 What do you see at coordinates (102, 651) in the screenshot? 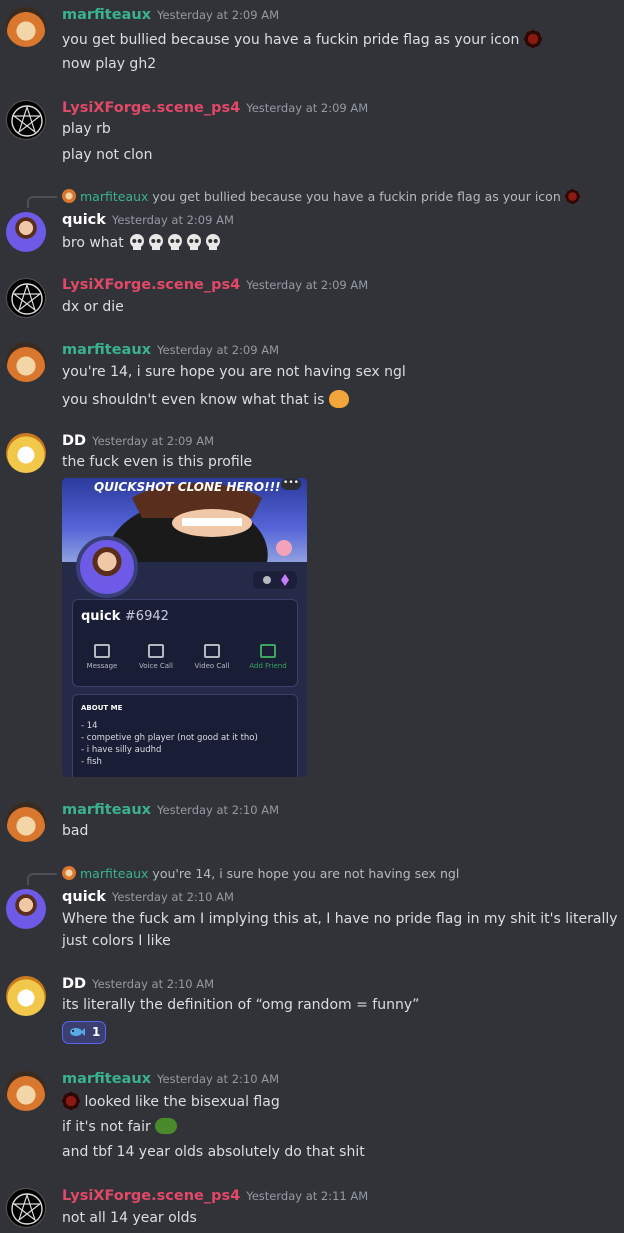
I see `chat-icon` at bounding box center [102, 651].